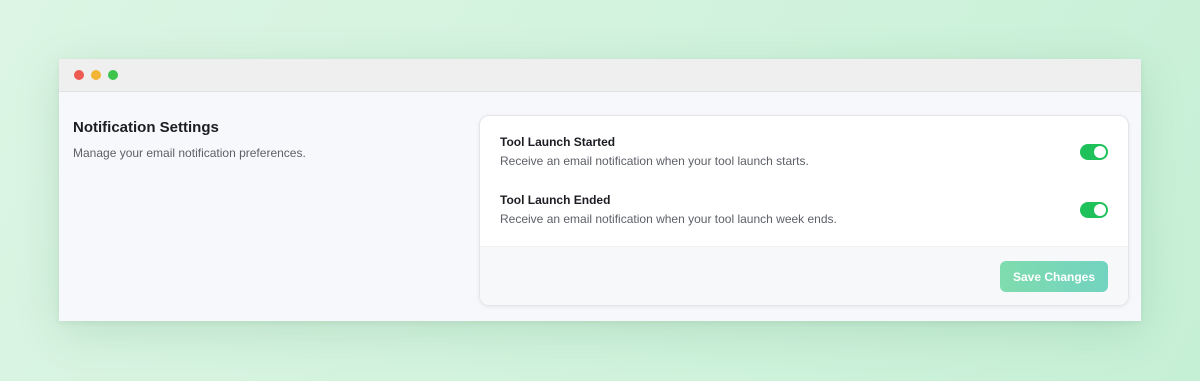 The height and width of the screenshot is (381, 1200). I want to click on tool-launch-started-toggle, so click(1094, 152).